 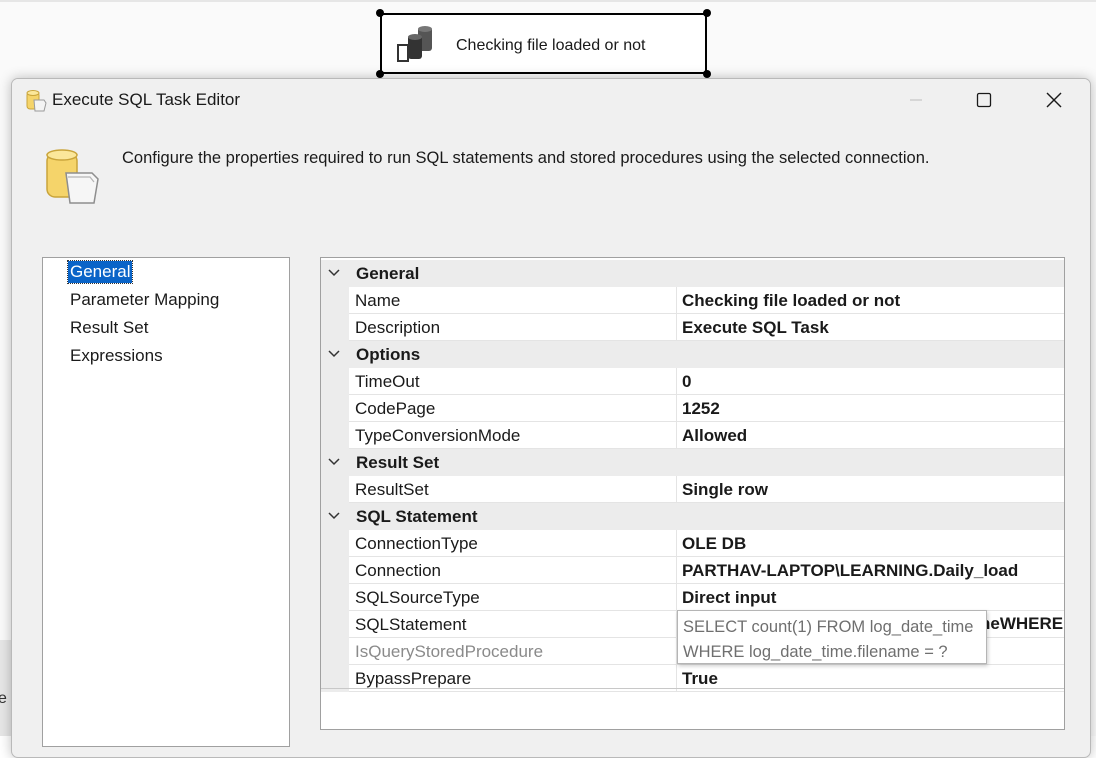 What do you see at coordinates (692, 462) in the screenshot?
I see `category-result-set: Result Set` at bounding box center [692, 462].